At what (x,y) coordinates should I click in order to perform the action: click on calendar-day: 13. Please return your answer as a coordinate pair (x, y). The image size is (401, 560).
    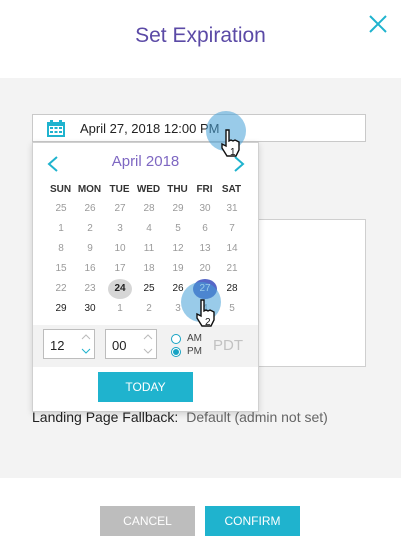
    Looking at the image, I should click on (205, 249).